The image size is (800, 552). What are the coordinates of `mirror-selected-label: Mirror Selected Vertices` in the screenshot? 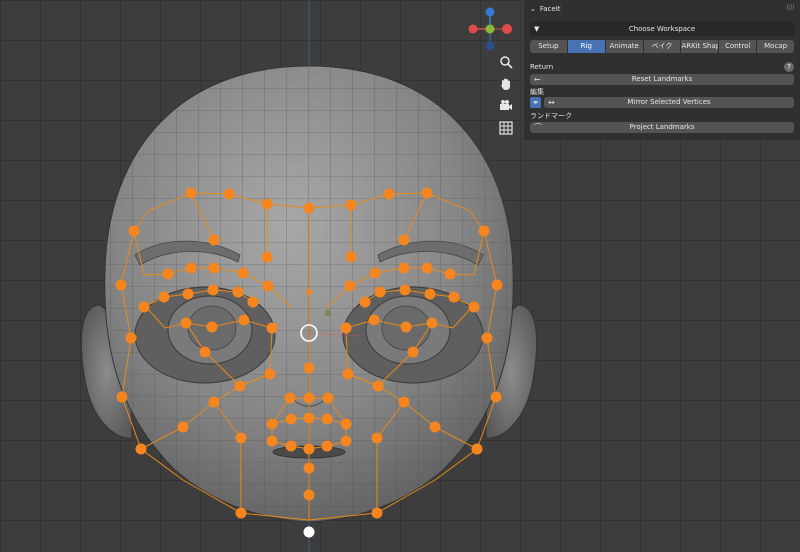 It's located at (669, 102).